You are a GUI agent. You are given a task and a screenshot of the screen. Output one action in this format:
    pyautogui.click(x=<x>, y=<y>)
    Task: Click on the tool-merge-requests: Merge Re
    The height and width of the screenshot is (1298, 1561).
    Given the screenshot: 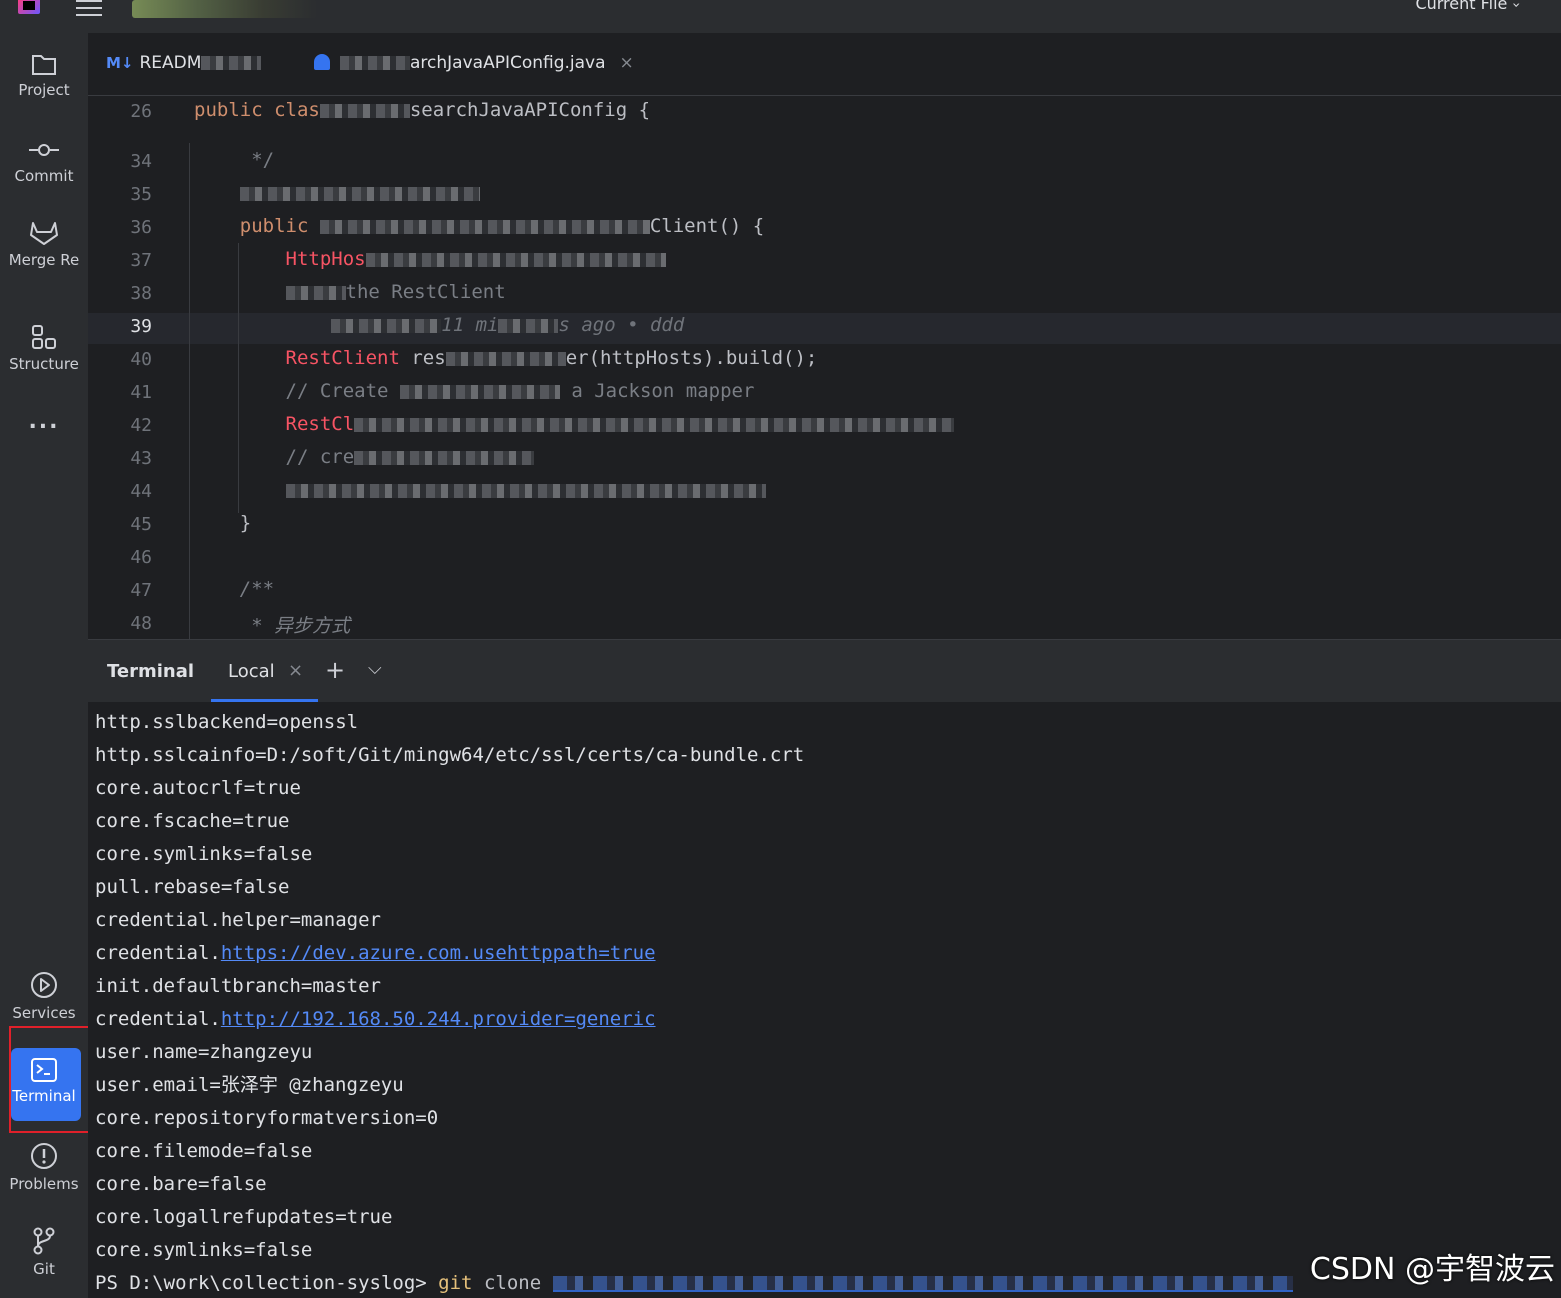 What is the action you would take?
    pyautogui.click(x=44, y=244)
    